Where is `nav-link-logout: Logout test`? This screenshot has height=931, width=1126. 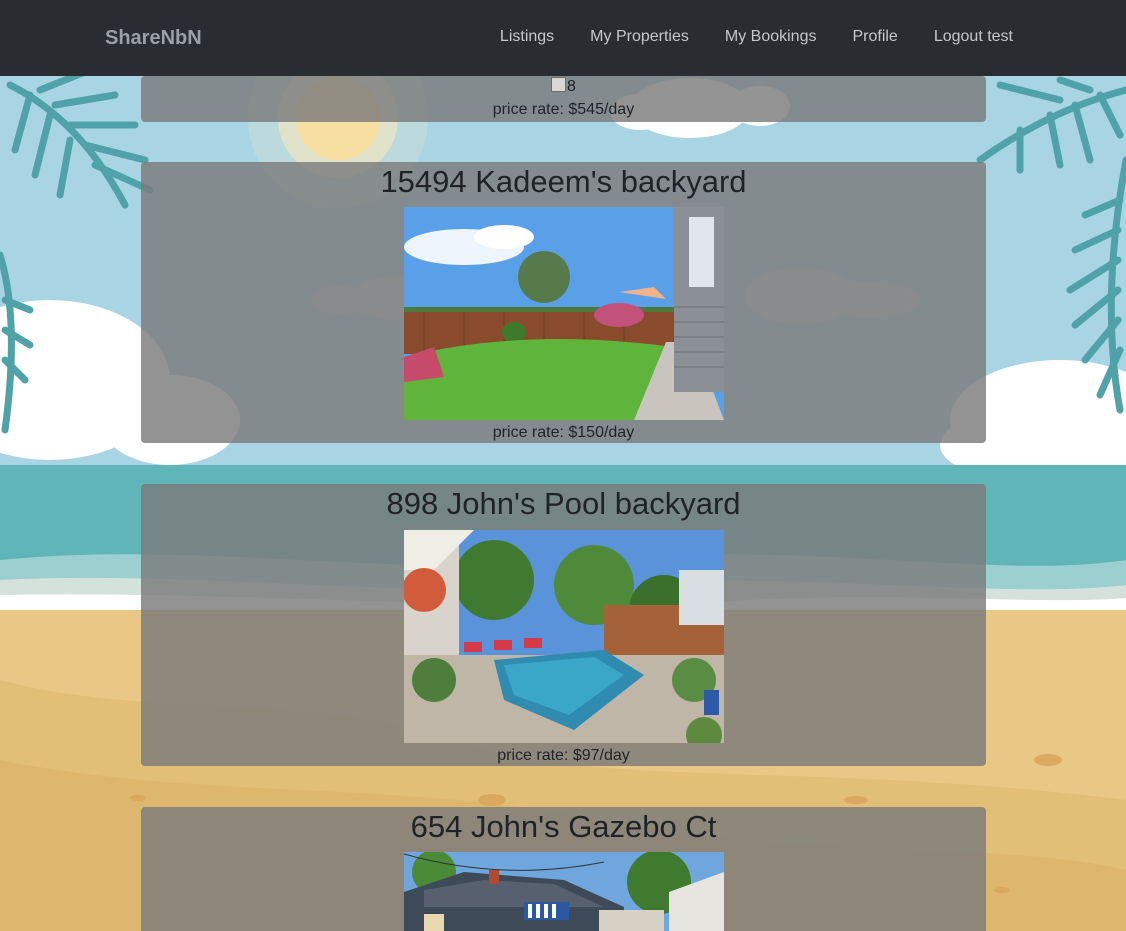 nav-link-logout: Logout test is located at coordinates (973, 37).